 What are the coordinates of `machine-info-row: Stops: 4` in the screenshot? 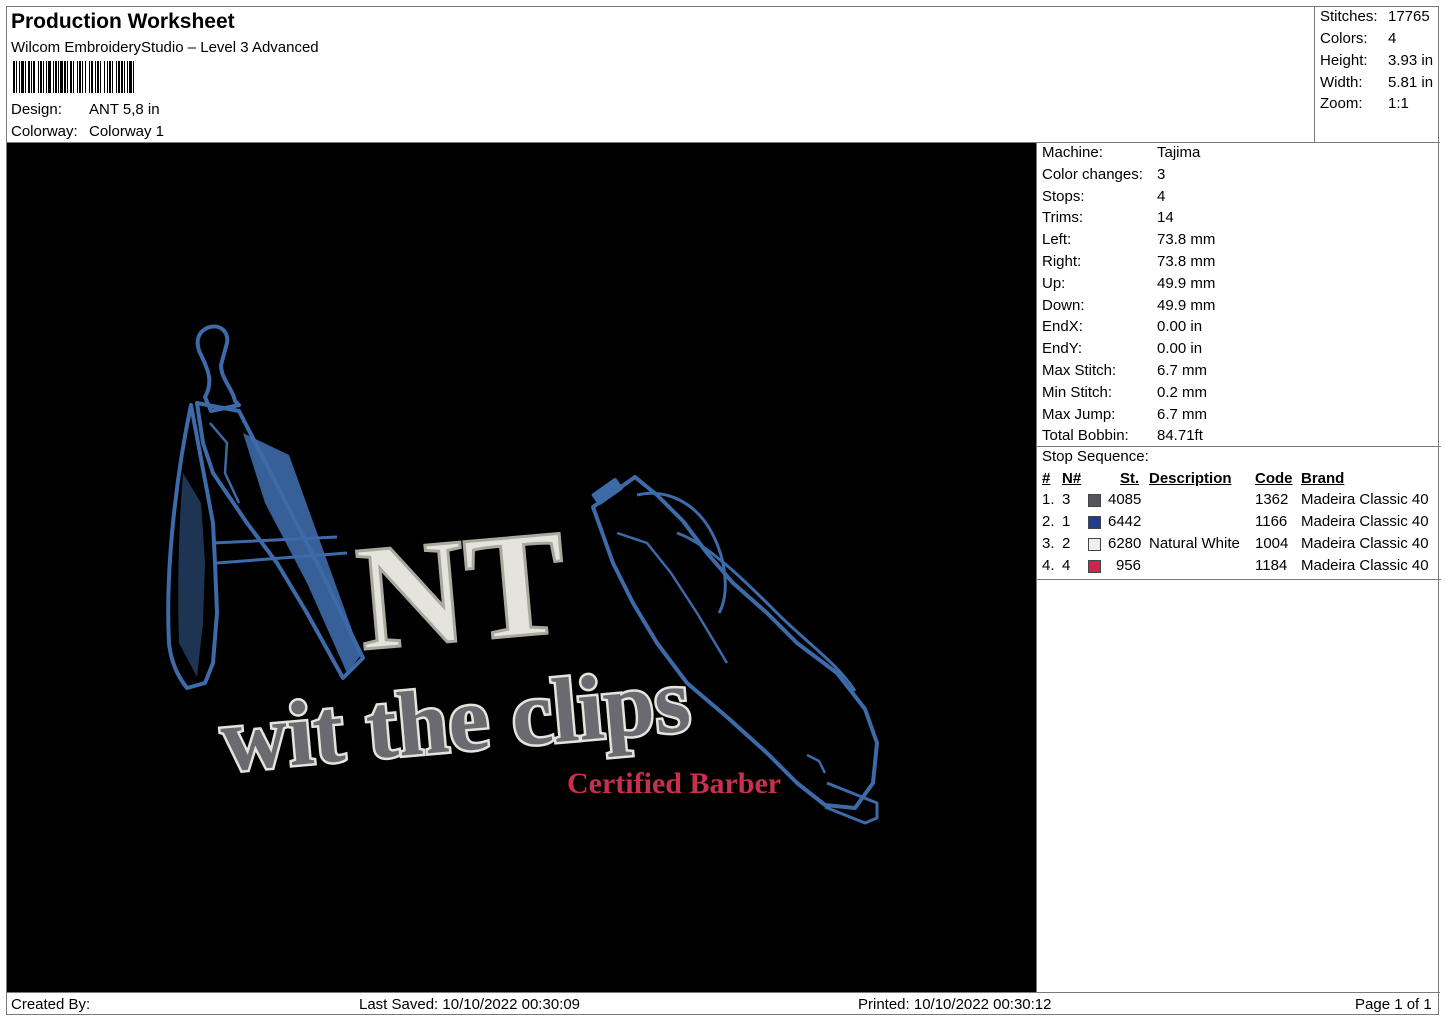 It's located at (1103, 196).